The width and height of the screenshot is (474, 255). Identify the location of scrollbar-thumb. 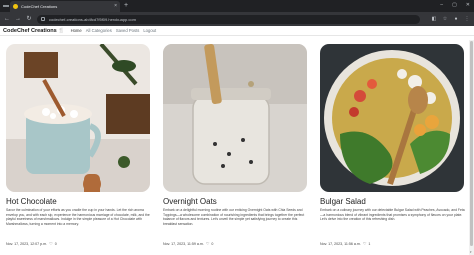
(471, 143).